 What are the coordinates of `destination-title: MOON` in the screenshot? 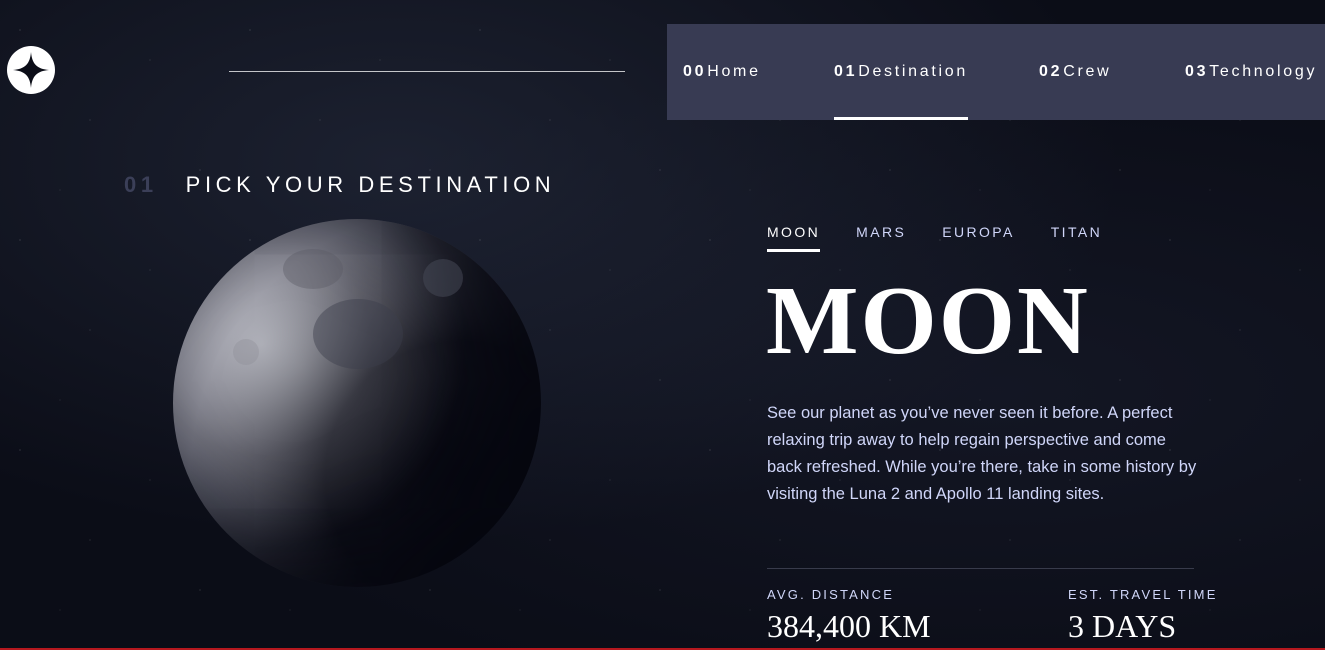 It's located at (928, 321).